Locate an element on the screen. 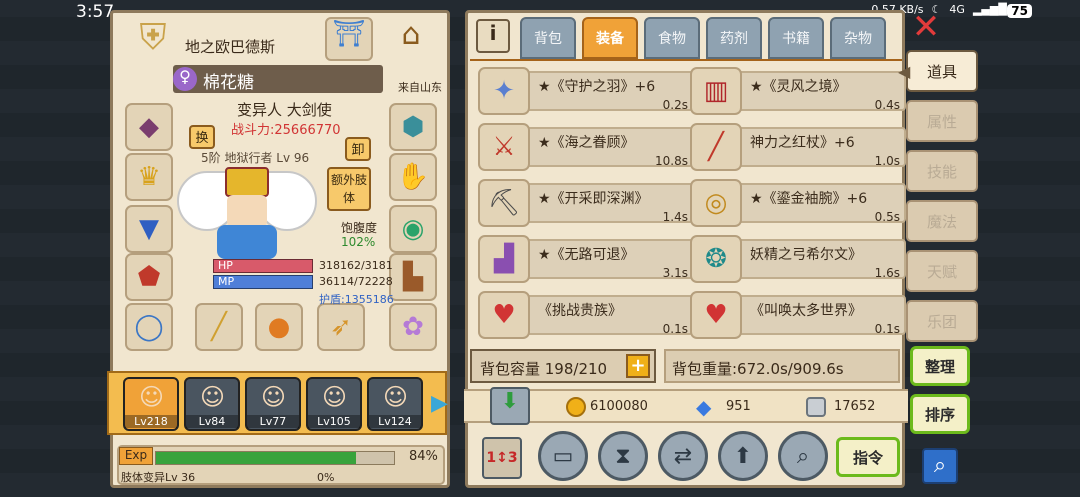 This screenshot has height=497, width=1080. side-menu-item-0: 道具 is located at coordinates (942, 71).